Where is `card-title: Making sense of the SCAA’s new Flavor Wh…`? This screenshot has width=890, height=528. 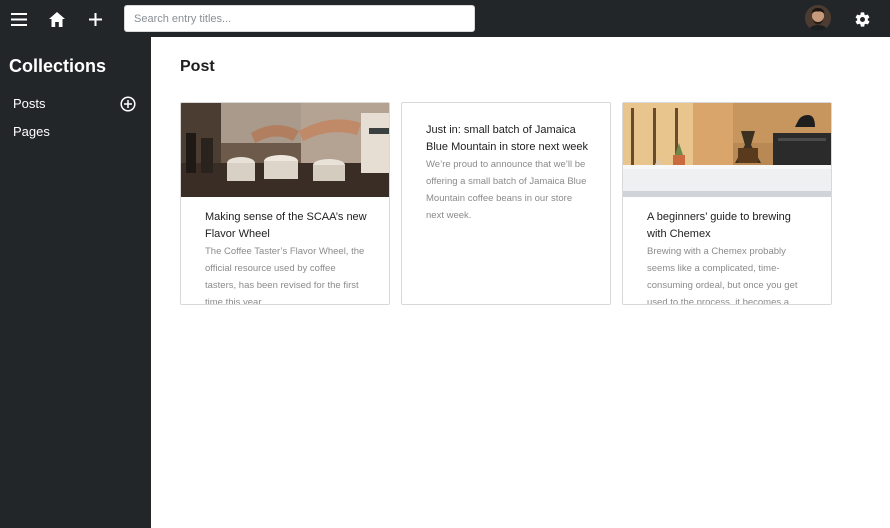 card-title: Making sense of the SCAA’s new Flavor Wh… is located at coordinates (286, 225).